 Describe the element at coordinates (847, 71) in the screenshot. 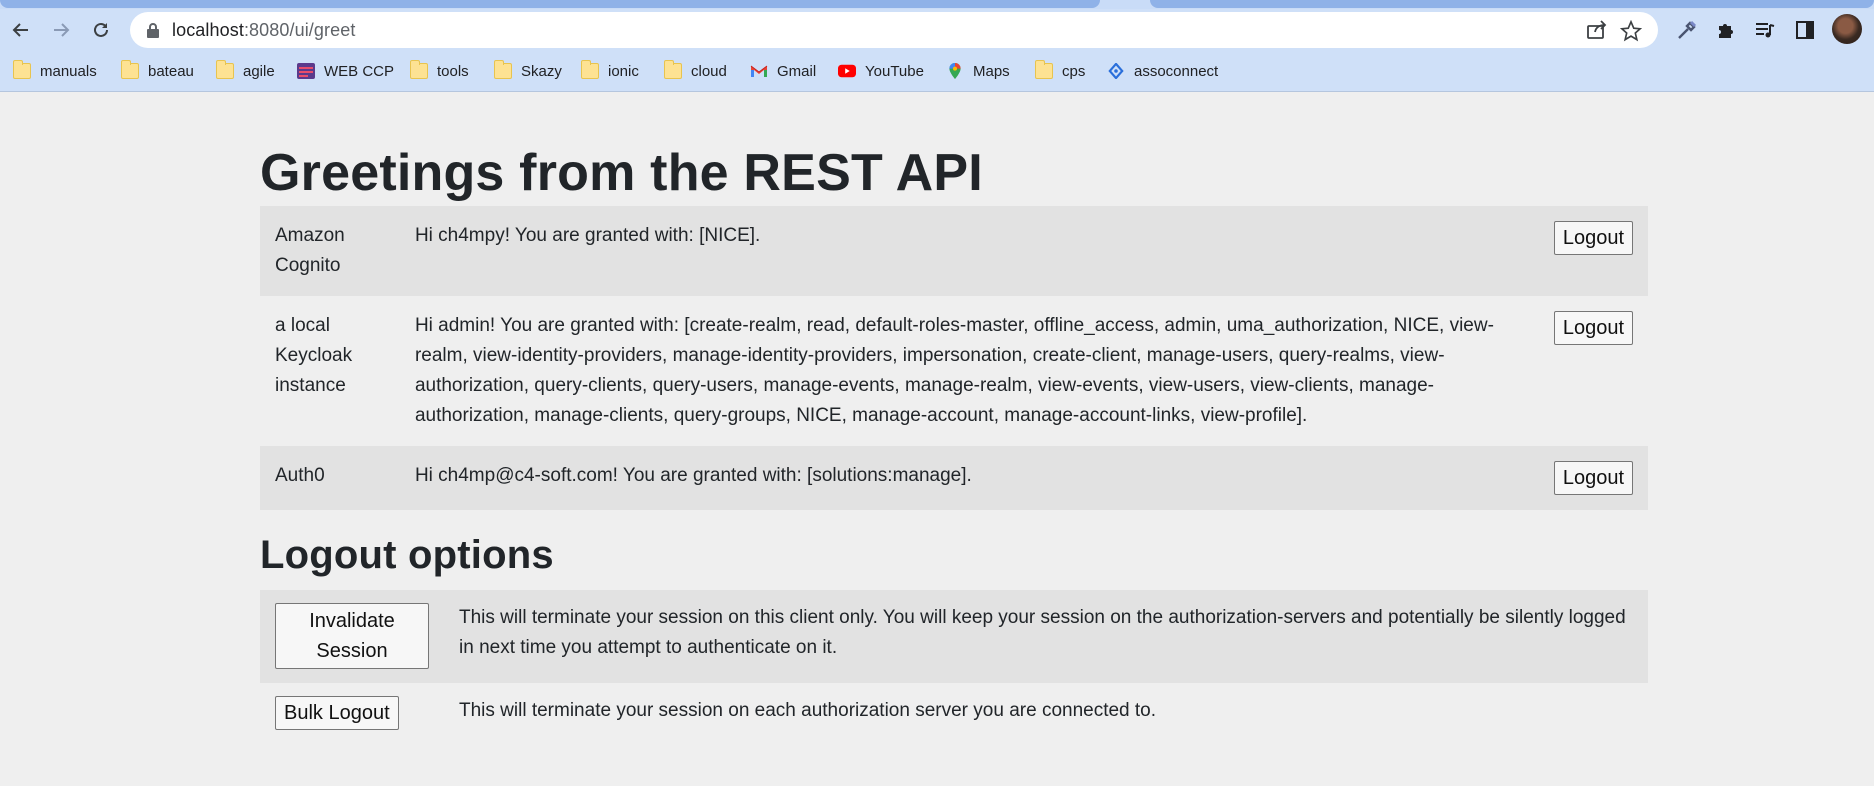

I see `youtube-icon` at that location.